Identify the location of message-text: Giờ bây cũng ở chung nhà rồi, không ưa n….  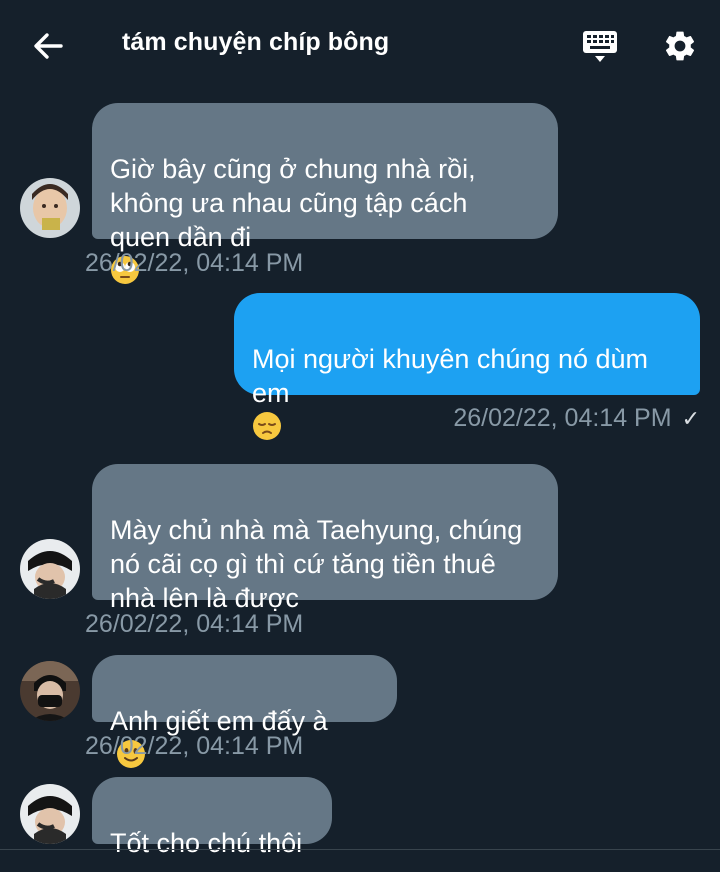
(293, 203).